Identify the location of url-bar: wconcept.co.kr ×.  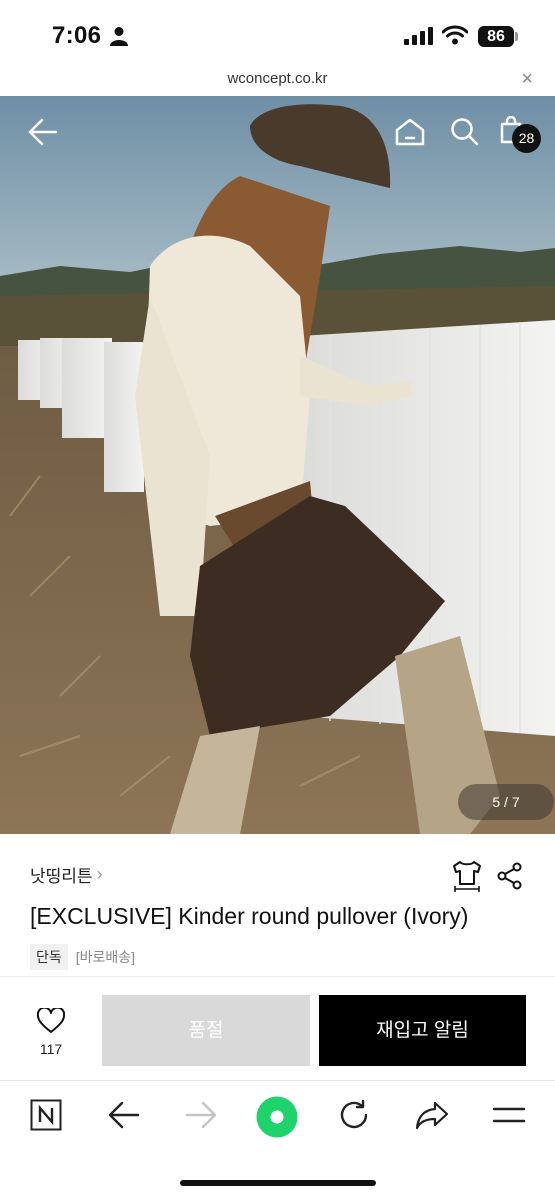
(277, 82).